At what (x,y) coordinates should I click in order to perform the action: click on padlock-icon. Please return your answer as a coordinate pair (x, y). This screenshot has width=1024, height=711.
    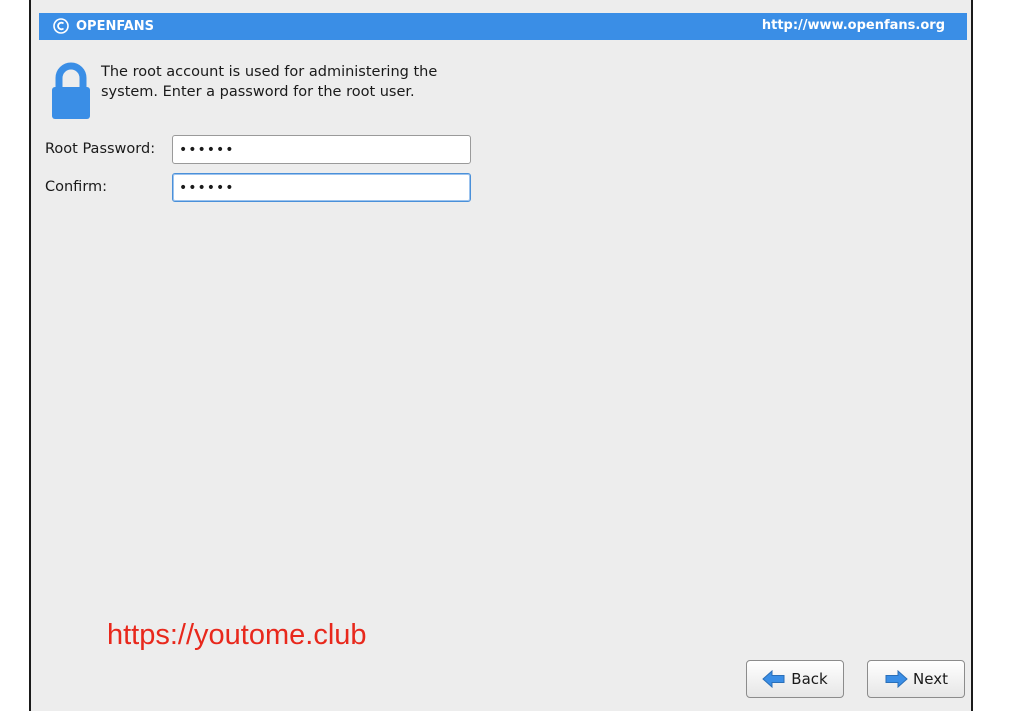
    Looking at the image, I should click on (71, 91).